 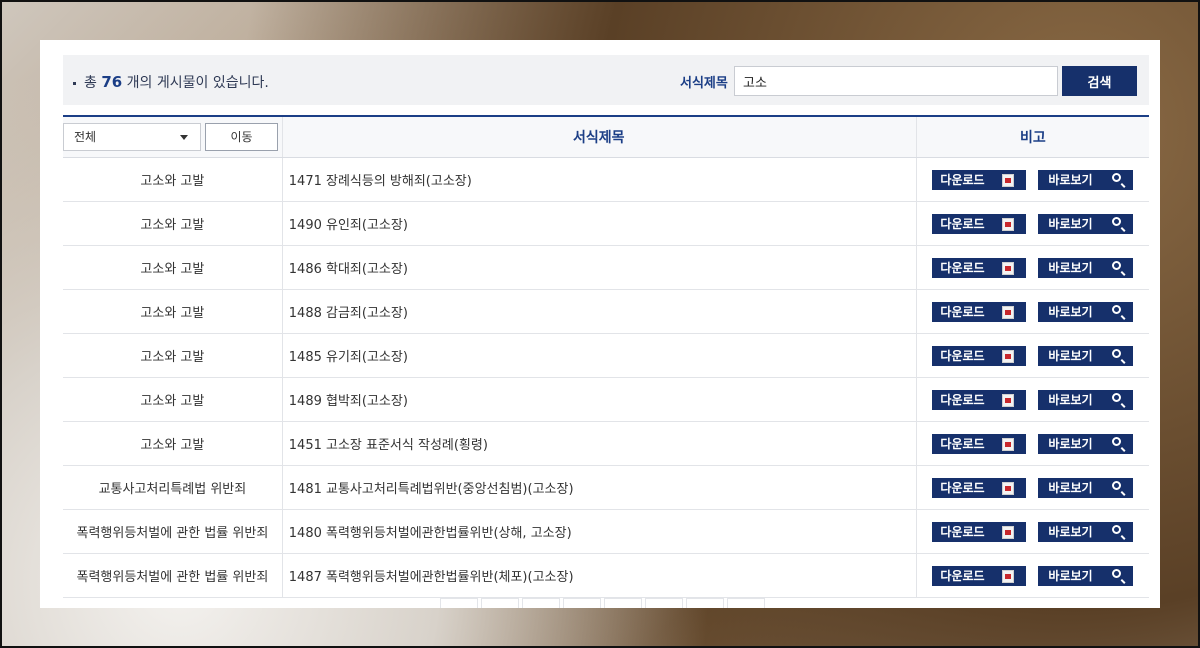 I want to click on category-select: 전체, so click(x=132, y=137).